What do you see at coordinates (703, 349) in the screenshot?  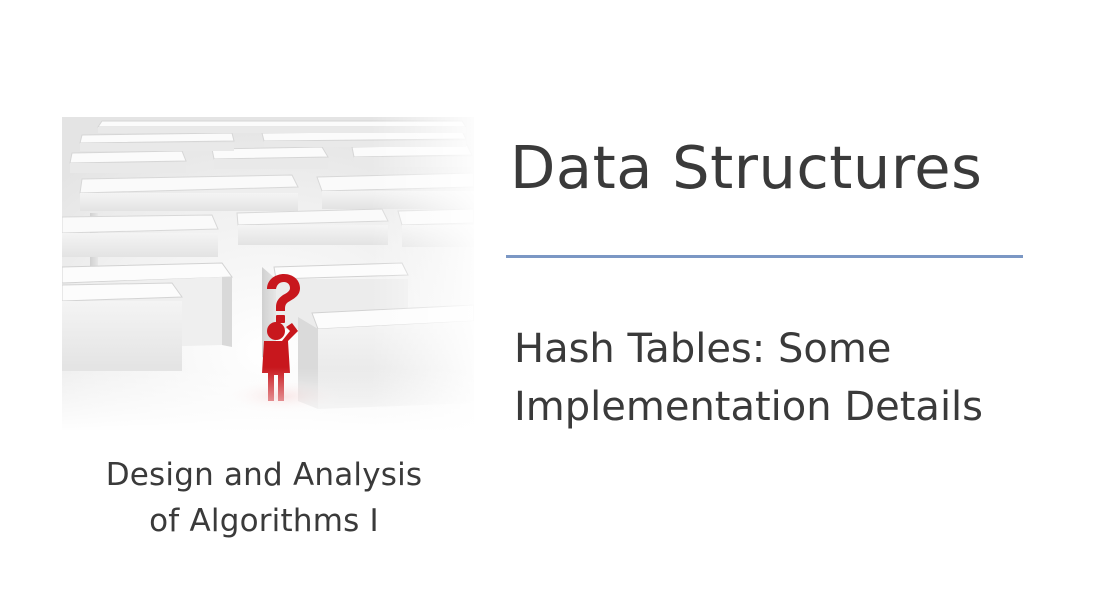 I see `subtitle-line-1: Hash Tables: Some` at bounding box center [703, 349].